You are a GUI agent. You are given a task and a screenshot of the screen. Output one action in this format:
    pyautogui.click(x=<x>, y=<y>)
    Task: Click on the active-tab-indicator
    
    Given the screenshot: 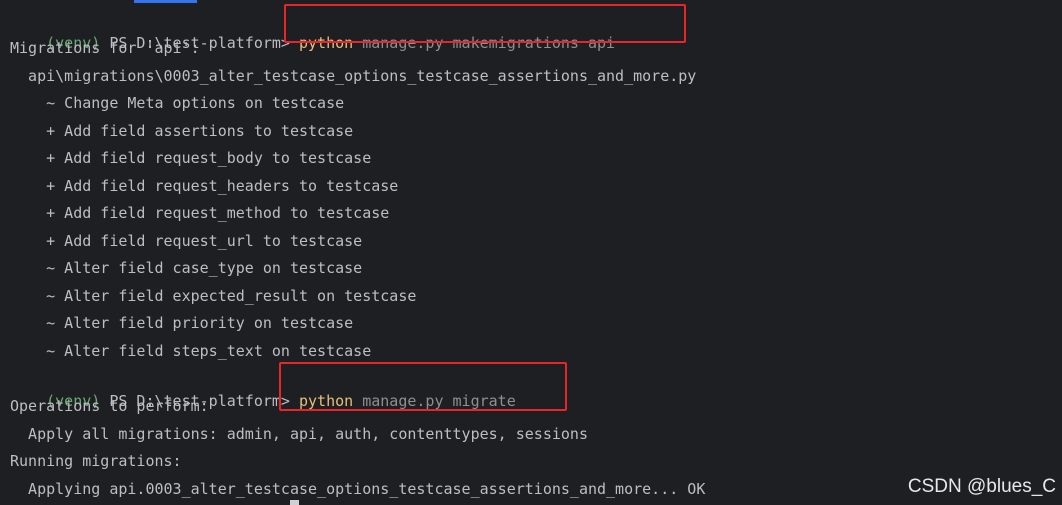 What is the action you would take?
    pyautogui.click(x=165, y=1)
    